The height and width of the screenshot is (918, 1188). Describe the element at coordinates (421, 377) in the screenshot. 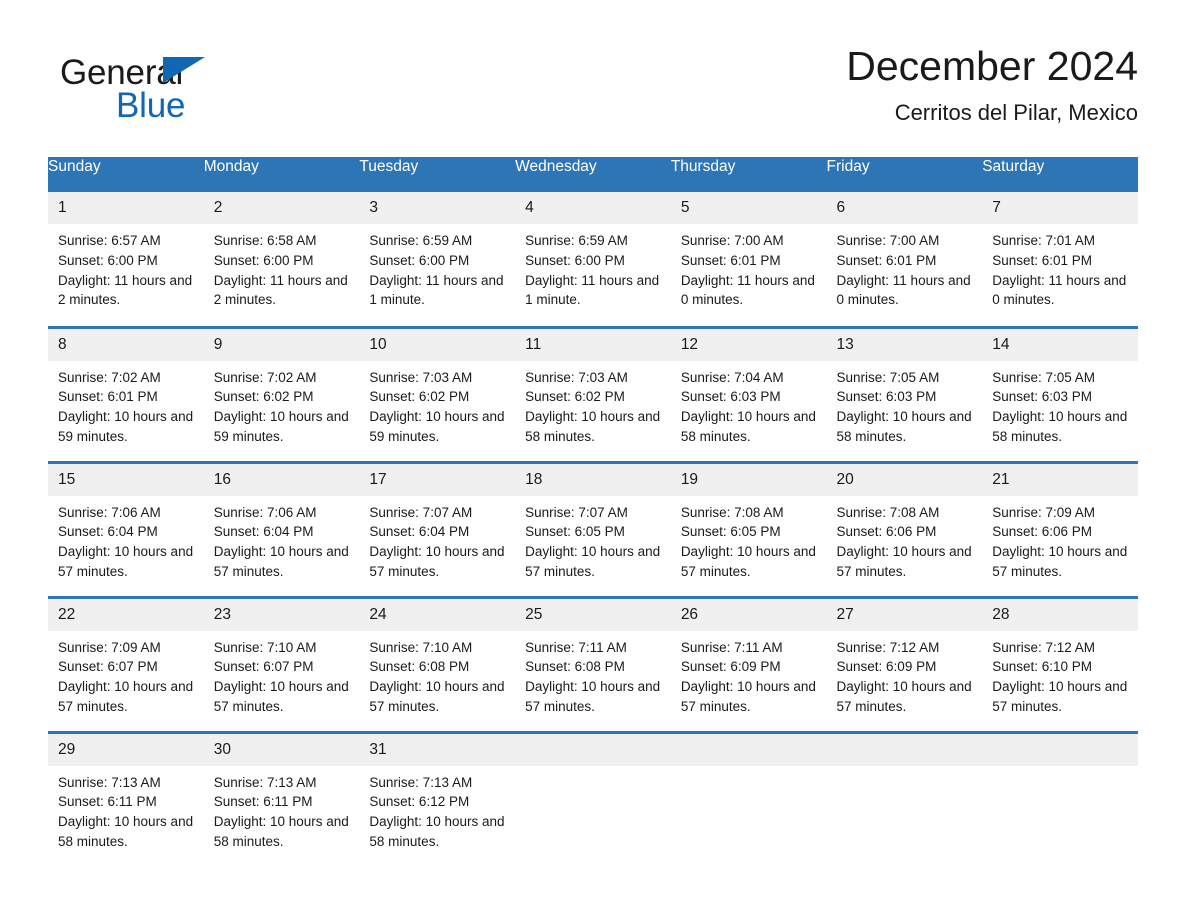

I see `sunrise-text: Sunrise: 7:03 AM` at that location.